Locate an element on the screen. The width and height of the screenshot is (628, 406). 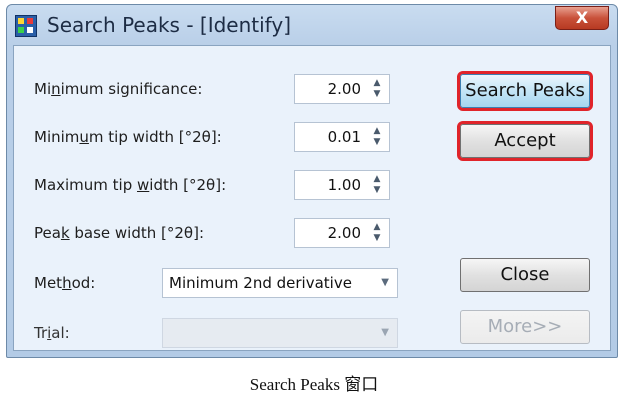
close-window-button: X is located at coordinates (582, 18).